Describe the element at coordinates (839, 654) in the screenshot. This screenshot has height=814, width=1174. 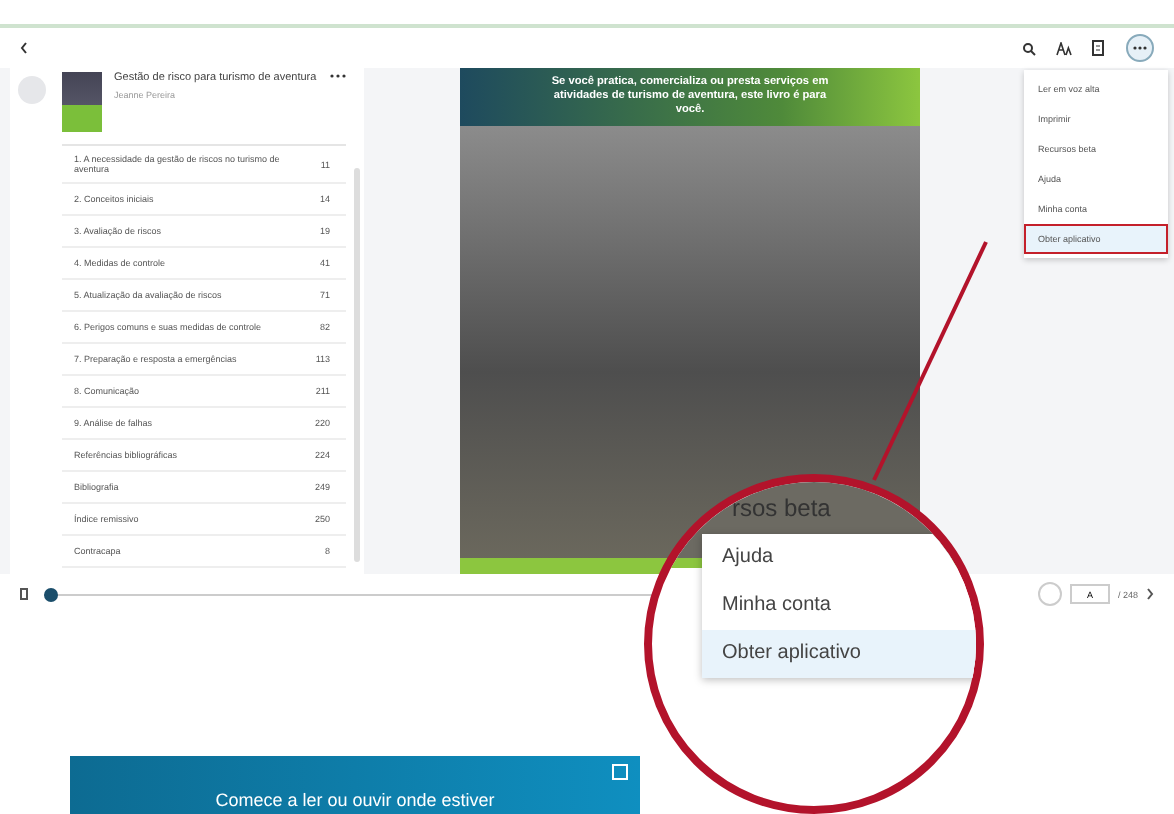
I see `menu-item: Obter aplicativo` at that location.